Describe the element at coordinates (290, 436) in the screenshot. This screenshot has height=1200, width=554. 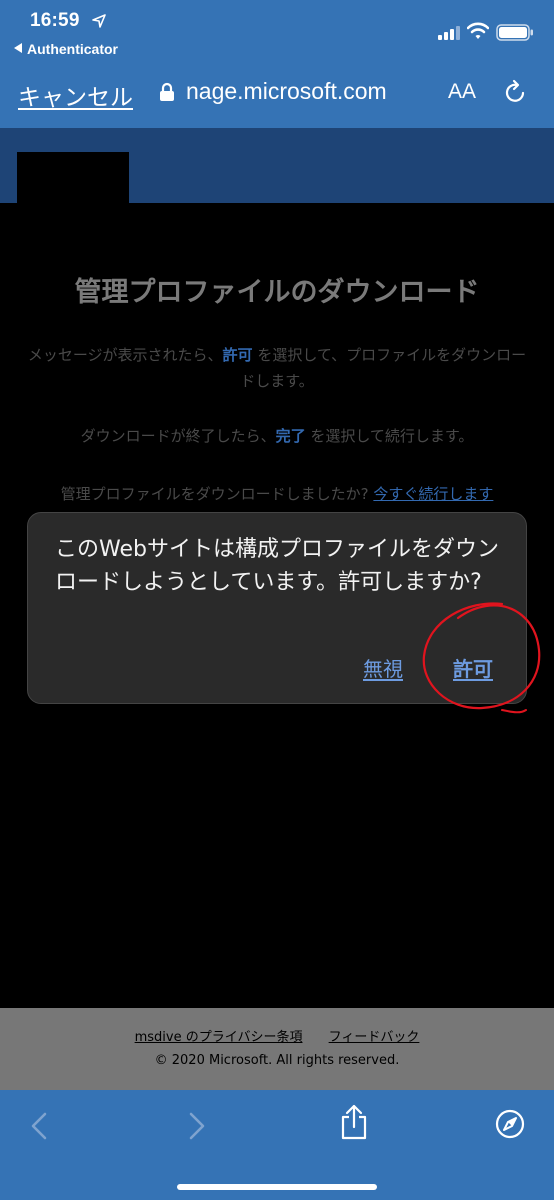
I see `instruction-done-keyword: 完了` at that location.